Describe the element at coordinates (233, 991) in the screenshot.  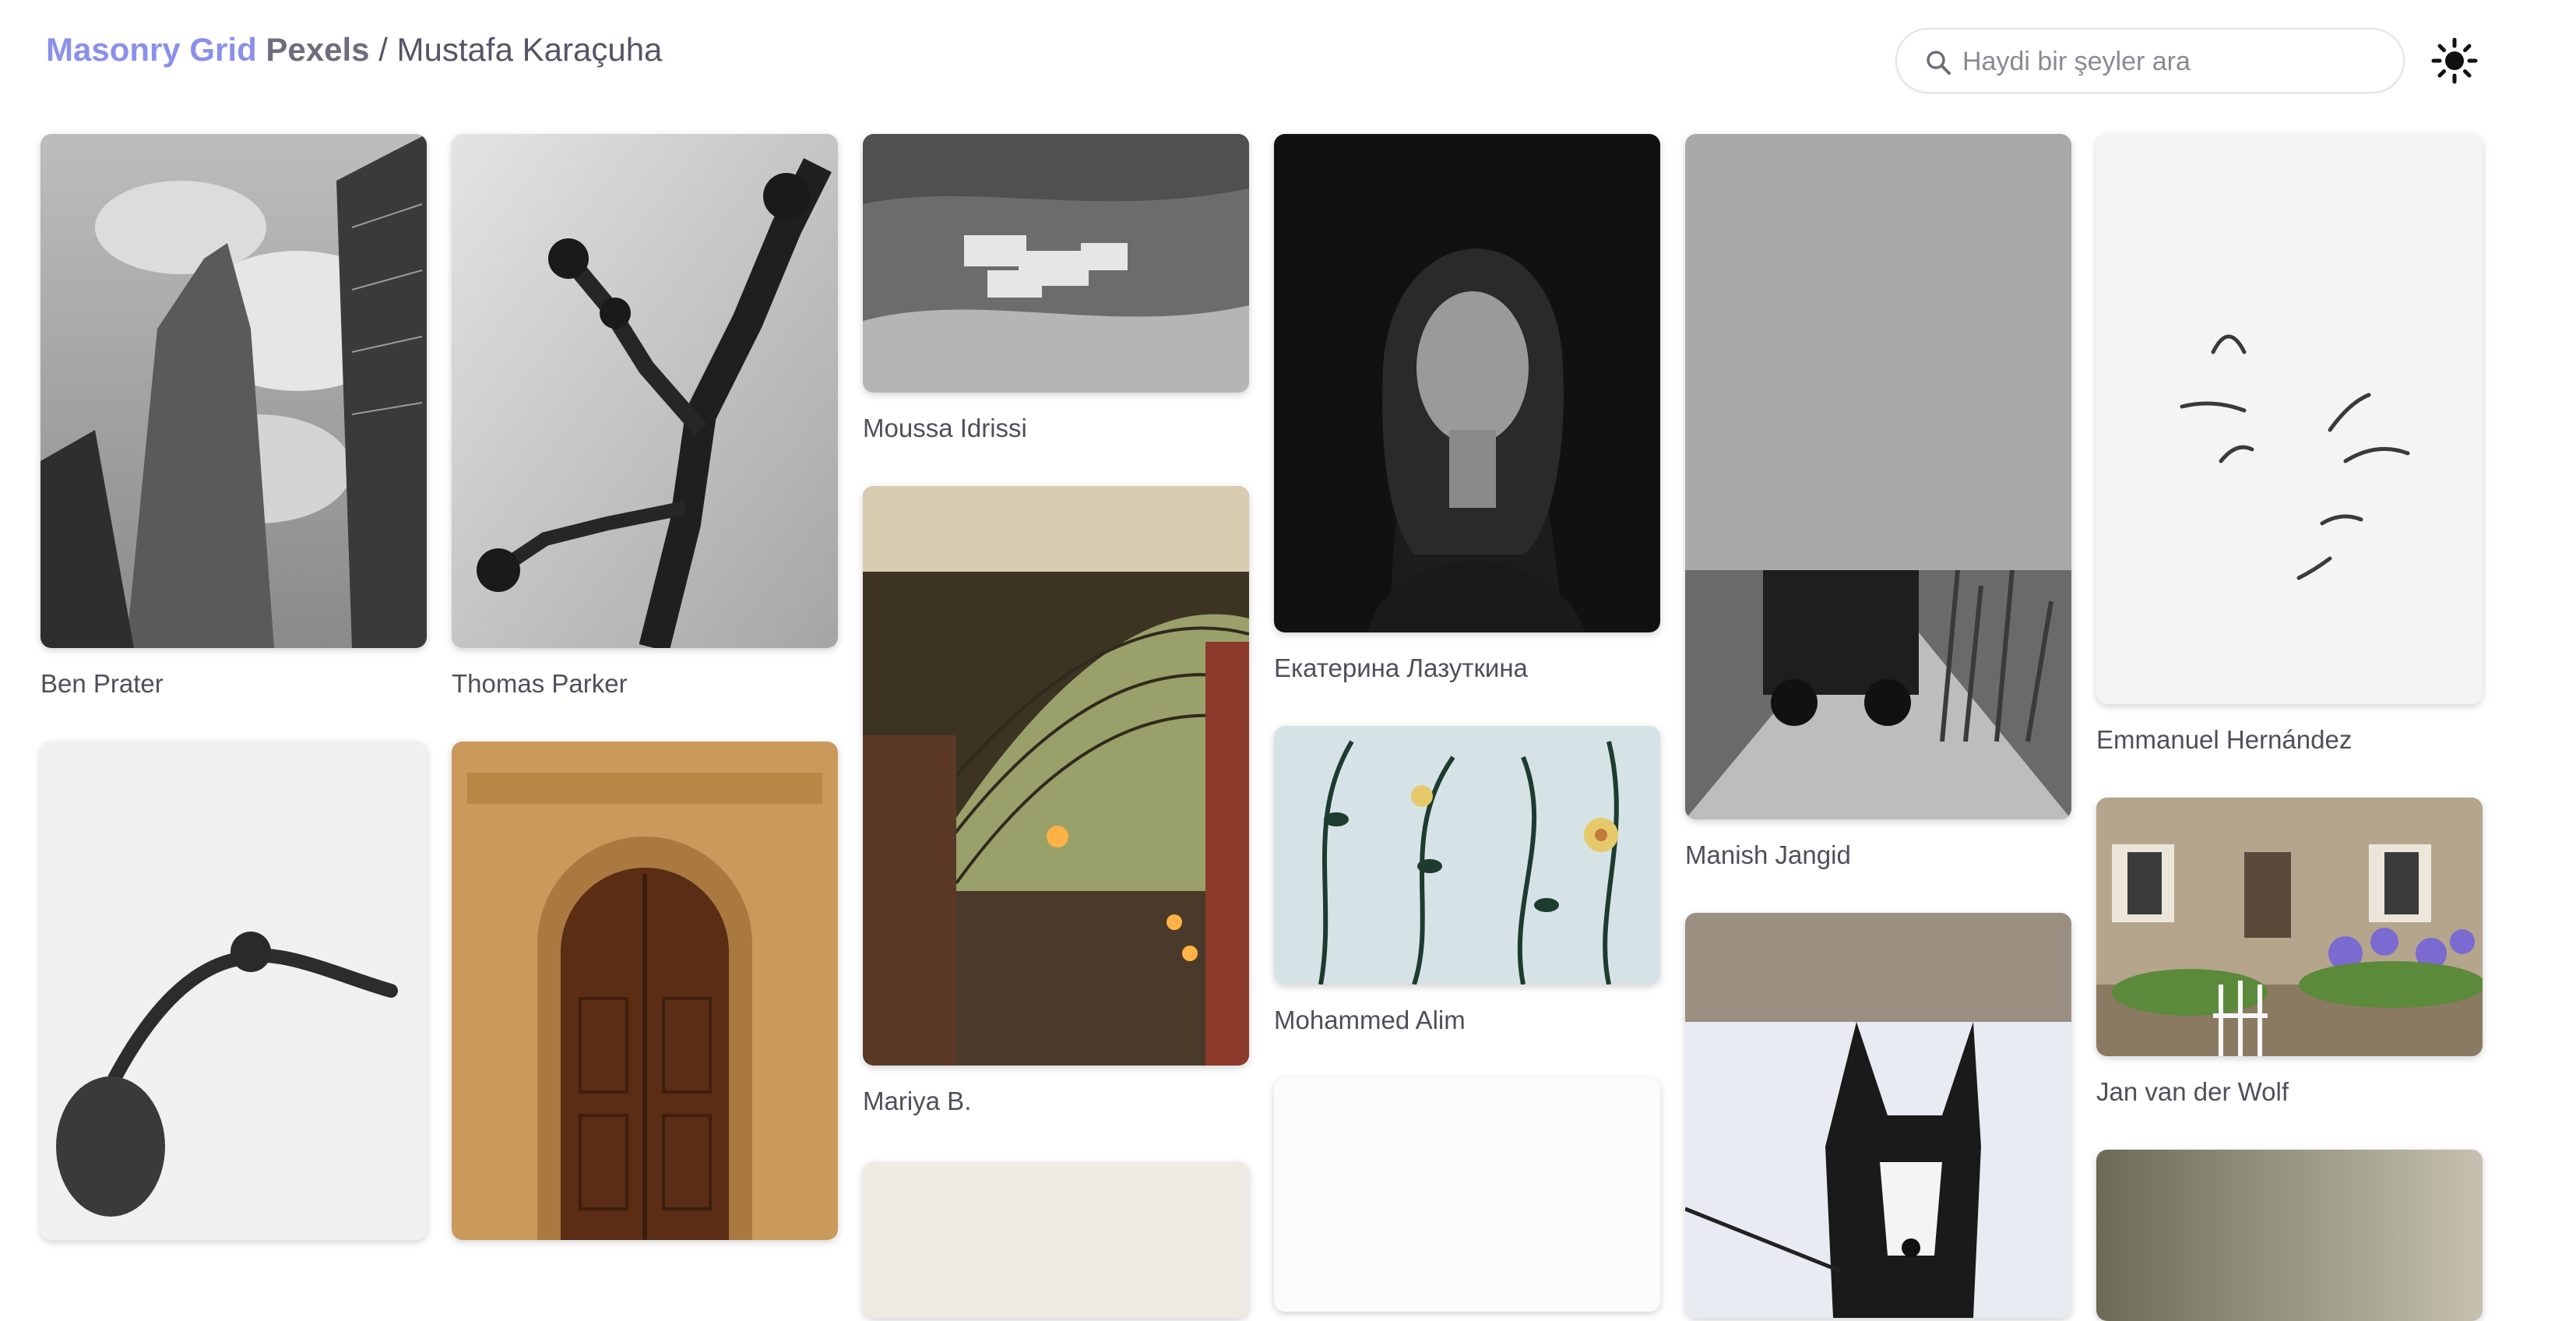
I see `photo-dancer` at that location.